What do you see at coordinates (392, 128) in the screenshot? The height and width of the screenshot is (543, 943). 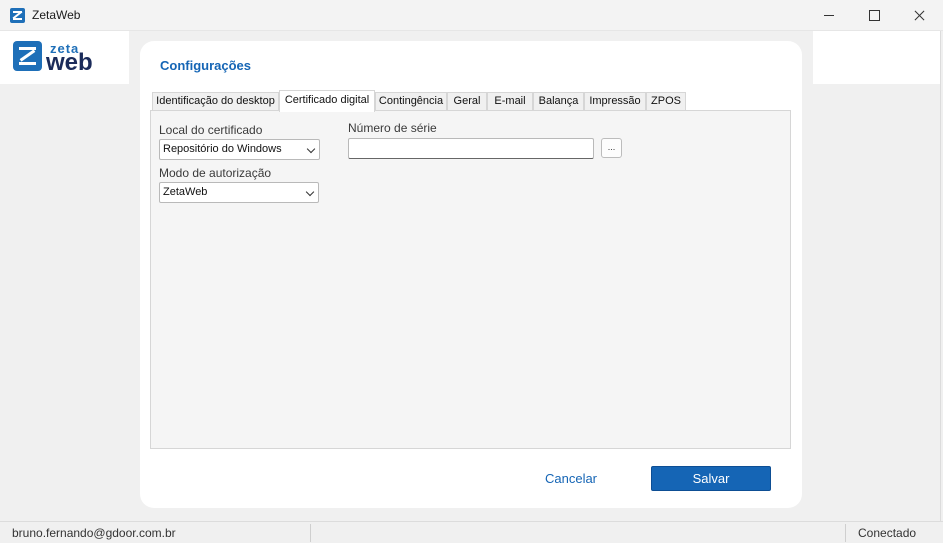 I see `numero-serie-label: Número de série` at bounding box center [392, 128].